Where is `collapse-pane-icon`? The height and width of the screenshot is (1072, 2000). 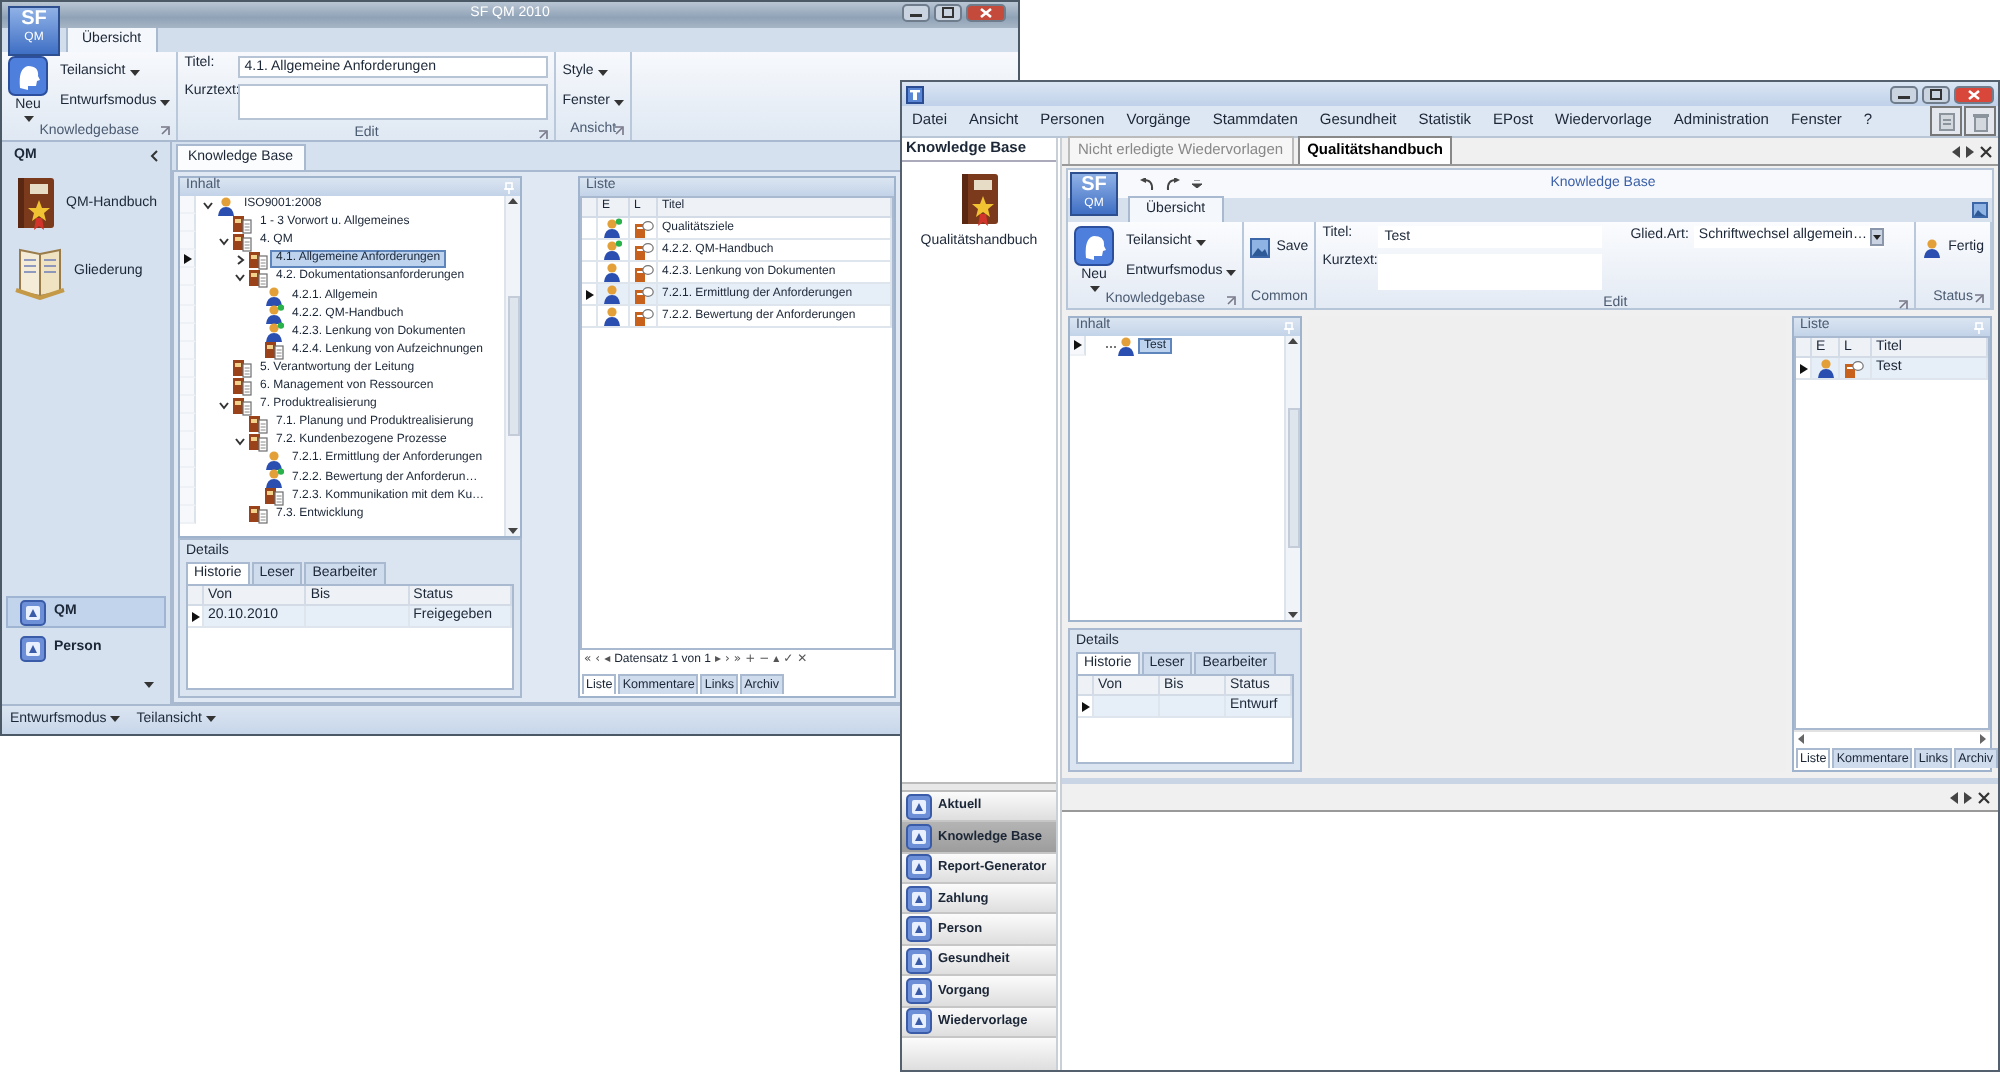
collapse-pane-icon is located at coordinates (154, 156).